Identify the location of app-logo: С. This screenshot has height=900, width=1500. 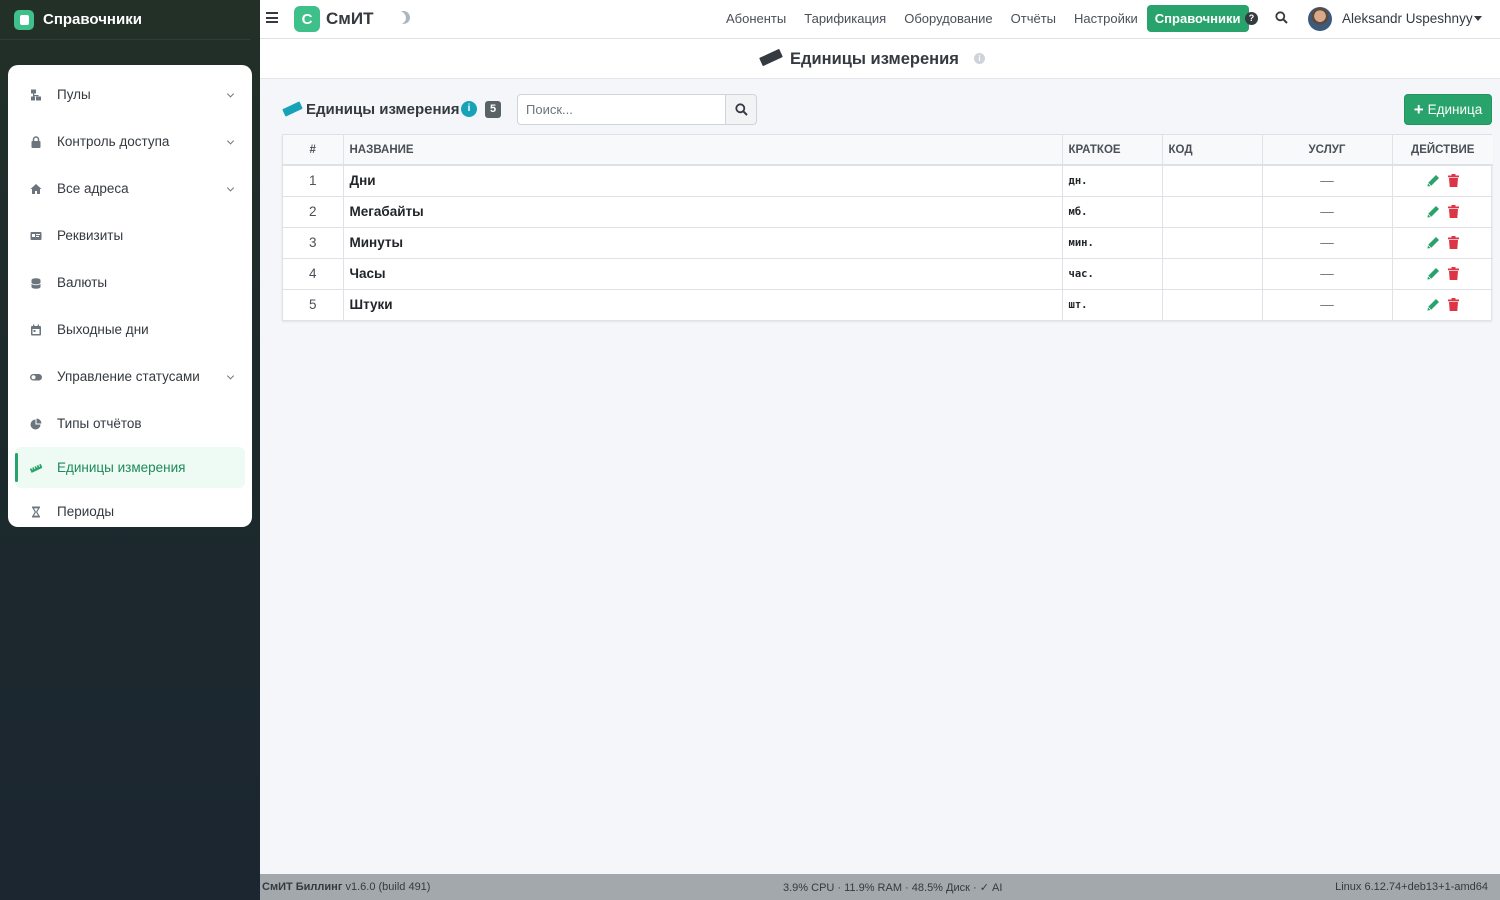
(307, 19).